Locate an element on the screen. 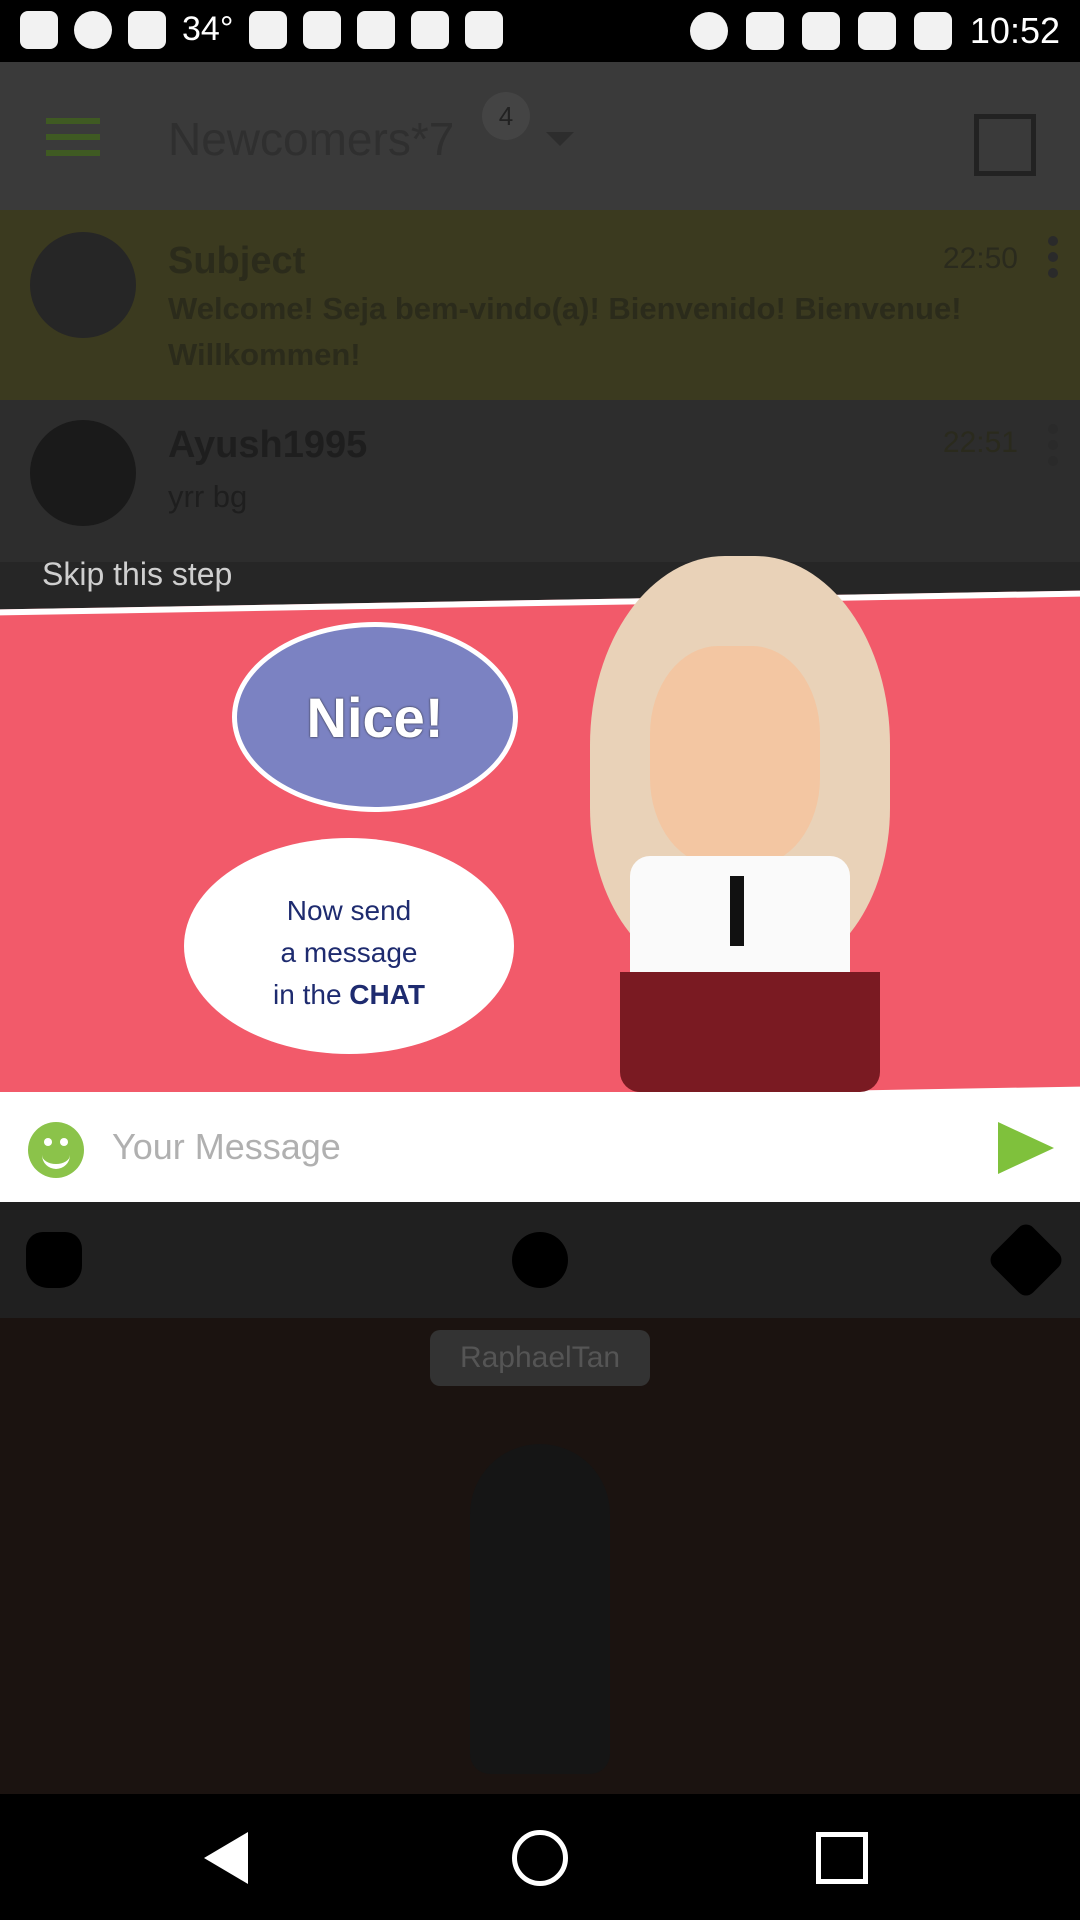 The image size is (1080, 1920). status-bar: 34° 10:52 is located at coordinates (540, 31).